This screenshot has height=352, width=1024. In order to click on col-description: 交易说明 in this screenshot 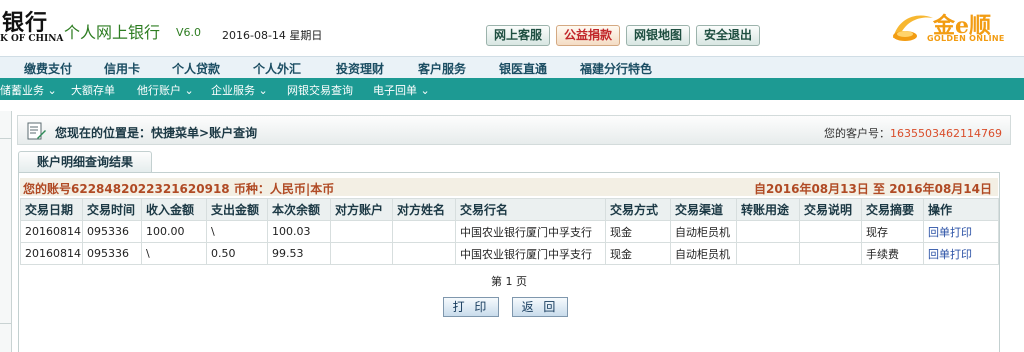, I will do `click(830, 209)`.